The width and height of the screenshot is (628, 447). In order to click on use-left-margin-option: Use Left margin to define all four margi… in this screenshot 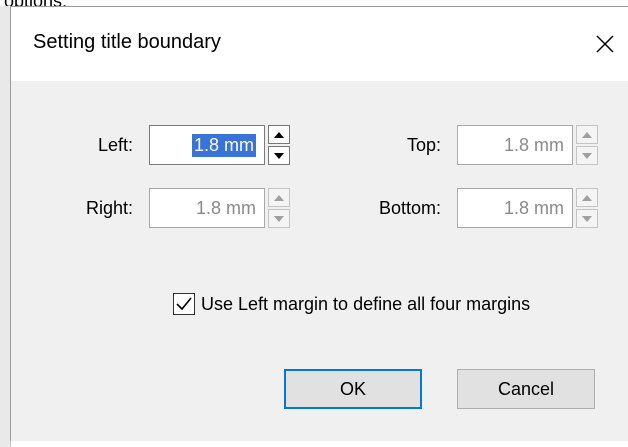, I will do `click(351, 304)`.